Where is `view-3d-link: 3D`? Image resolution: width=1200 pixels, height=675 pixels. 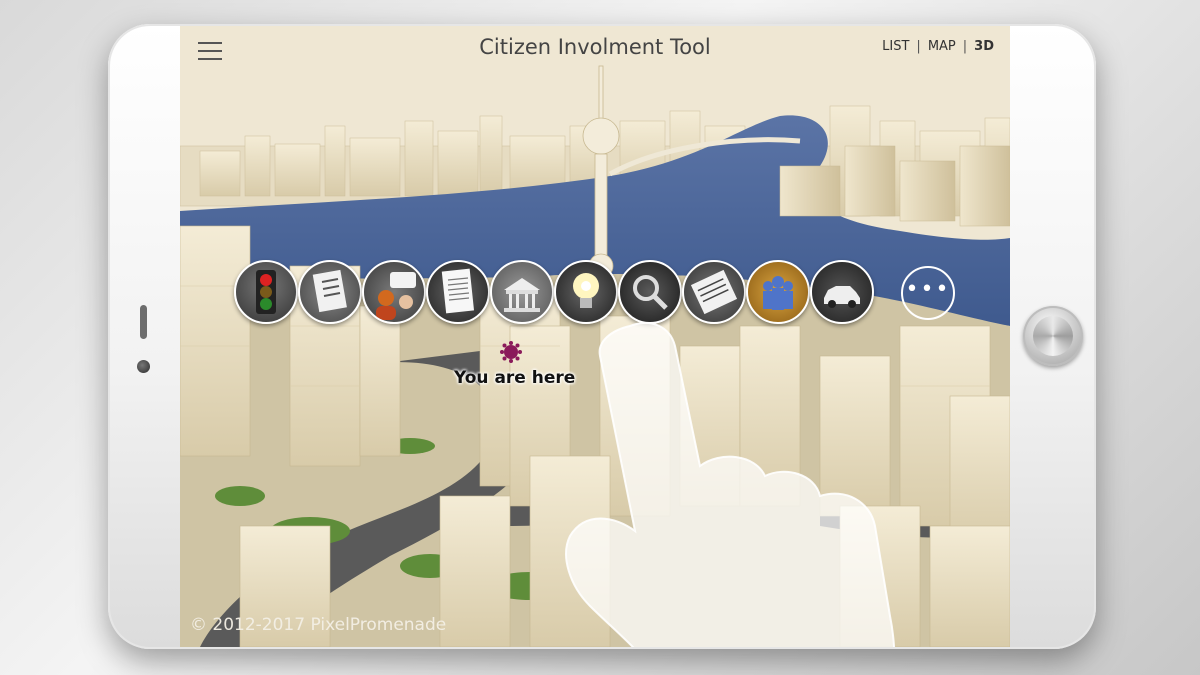 view-3d-link: 3D is located at coordinates (984, 46).